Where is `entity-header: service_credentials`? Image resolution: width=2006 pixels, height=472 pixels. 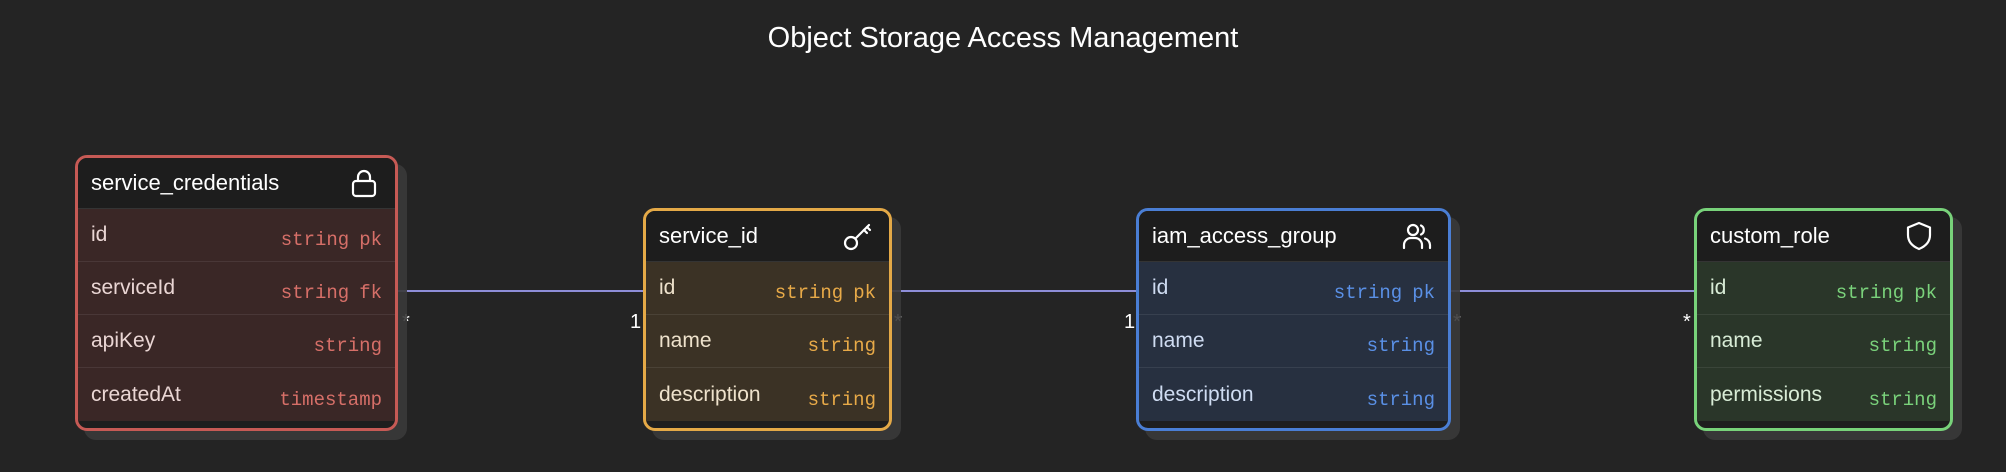 entity-header: service_credentials is located at coordinates (236, 183).